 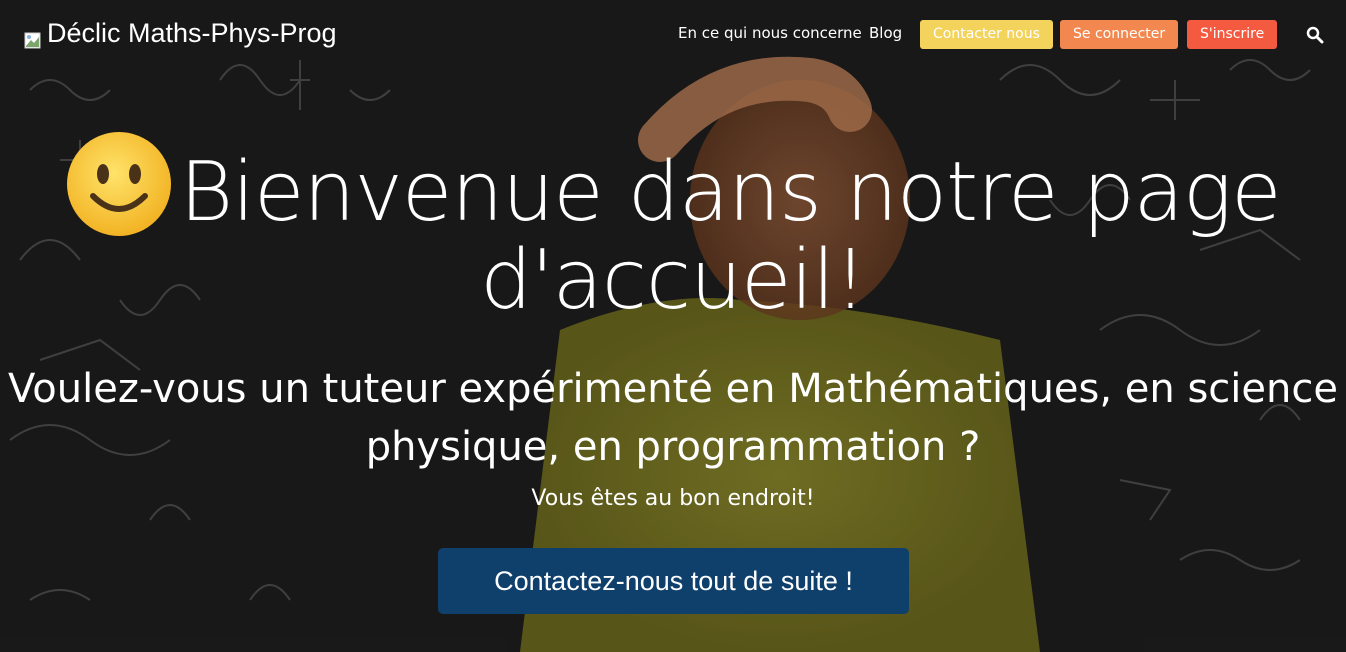 I want to click on contact-button: Contacter nous, so click(x=986, y=34).